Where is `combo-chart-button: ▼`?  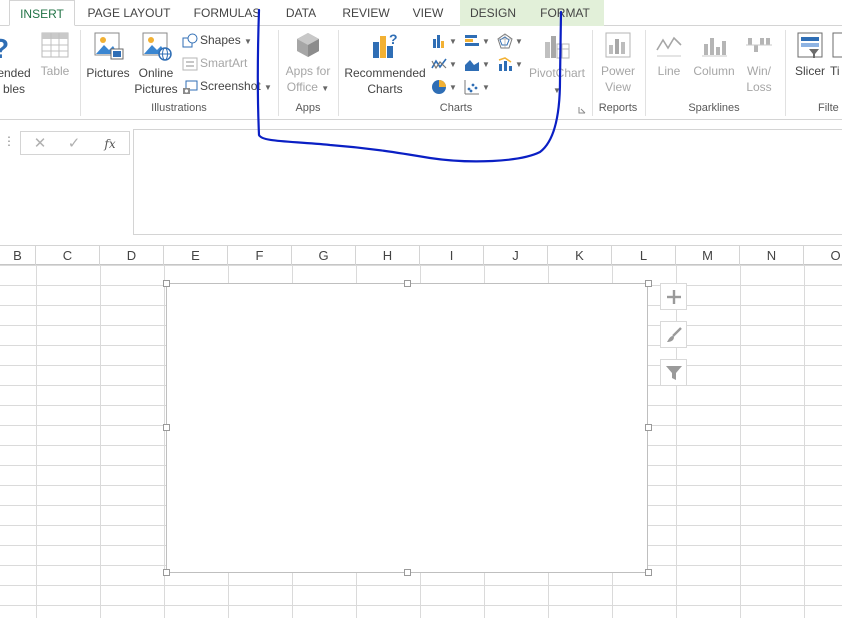
combo-chart-button: ▼ is located at coordinates (510, 63).